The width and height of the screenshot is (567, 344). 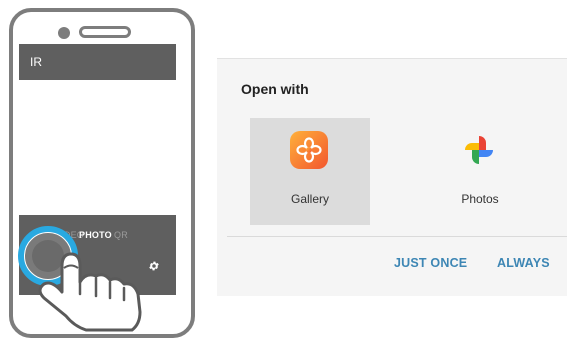 I want to click on mode-photo: PHOTO, so click(x=95, y=235).